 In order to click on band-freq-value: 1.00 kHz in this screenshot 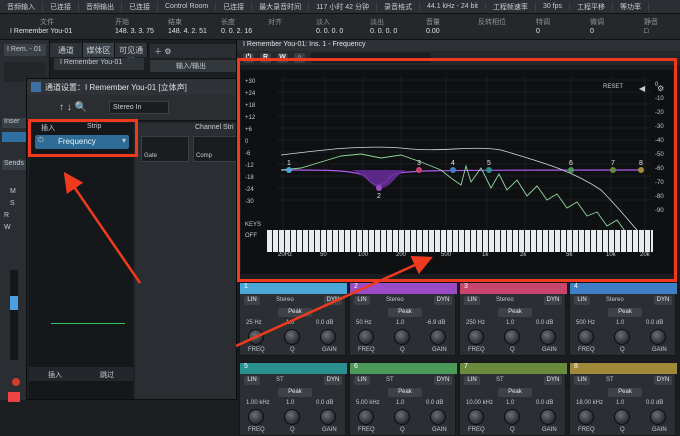, I will do `click(258, 403)`.